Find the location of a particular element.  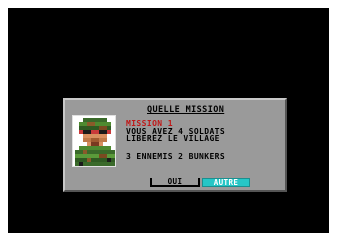

soldier-portrait is located at coordinates (94, 141).